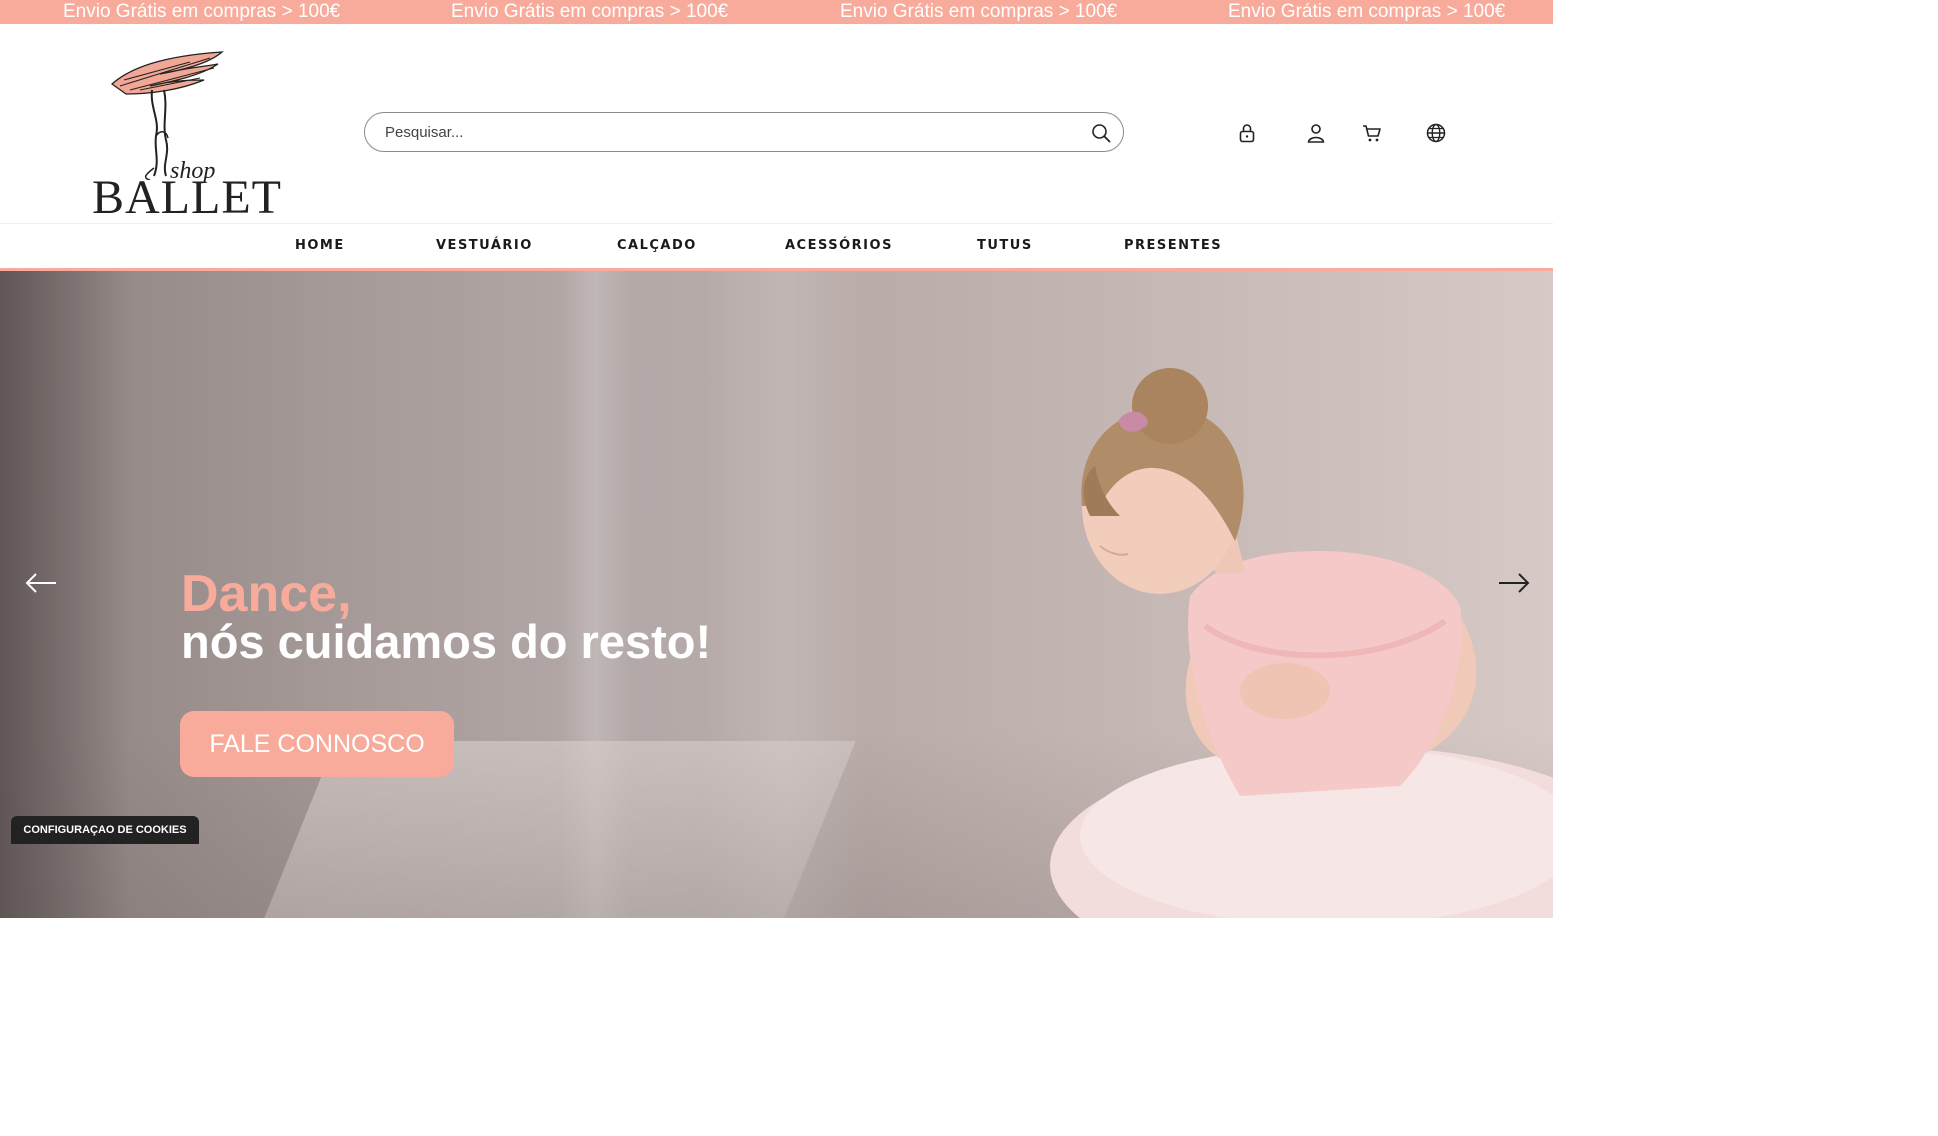  What do you see at coordinates (1372, 133) in the screenshot?
I see `cart-icon` at bounding box center [1372, 133].